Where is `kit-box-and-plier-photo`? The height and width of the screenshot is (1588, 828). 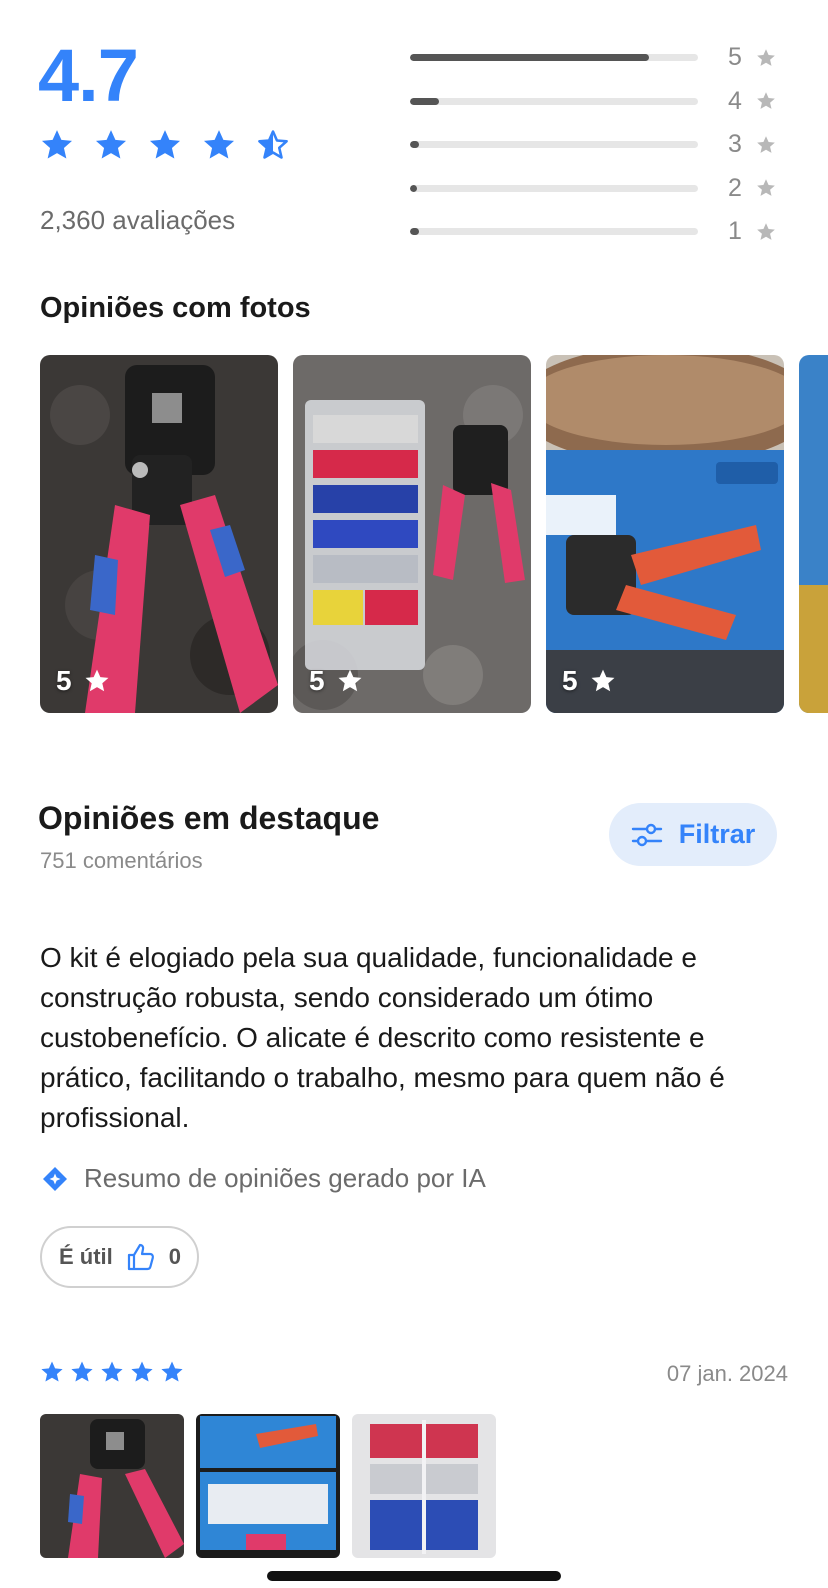 kit-box-and-plier-photo is located at coordinates (412, 534).